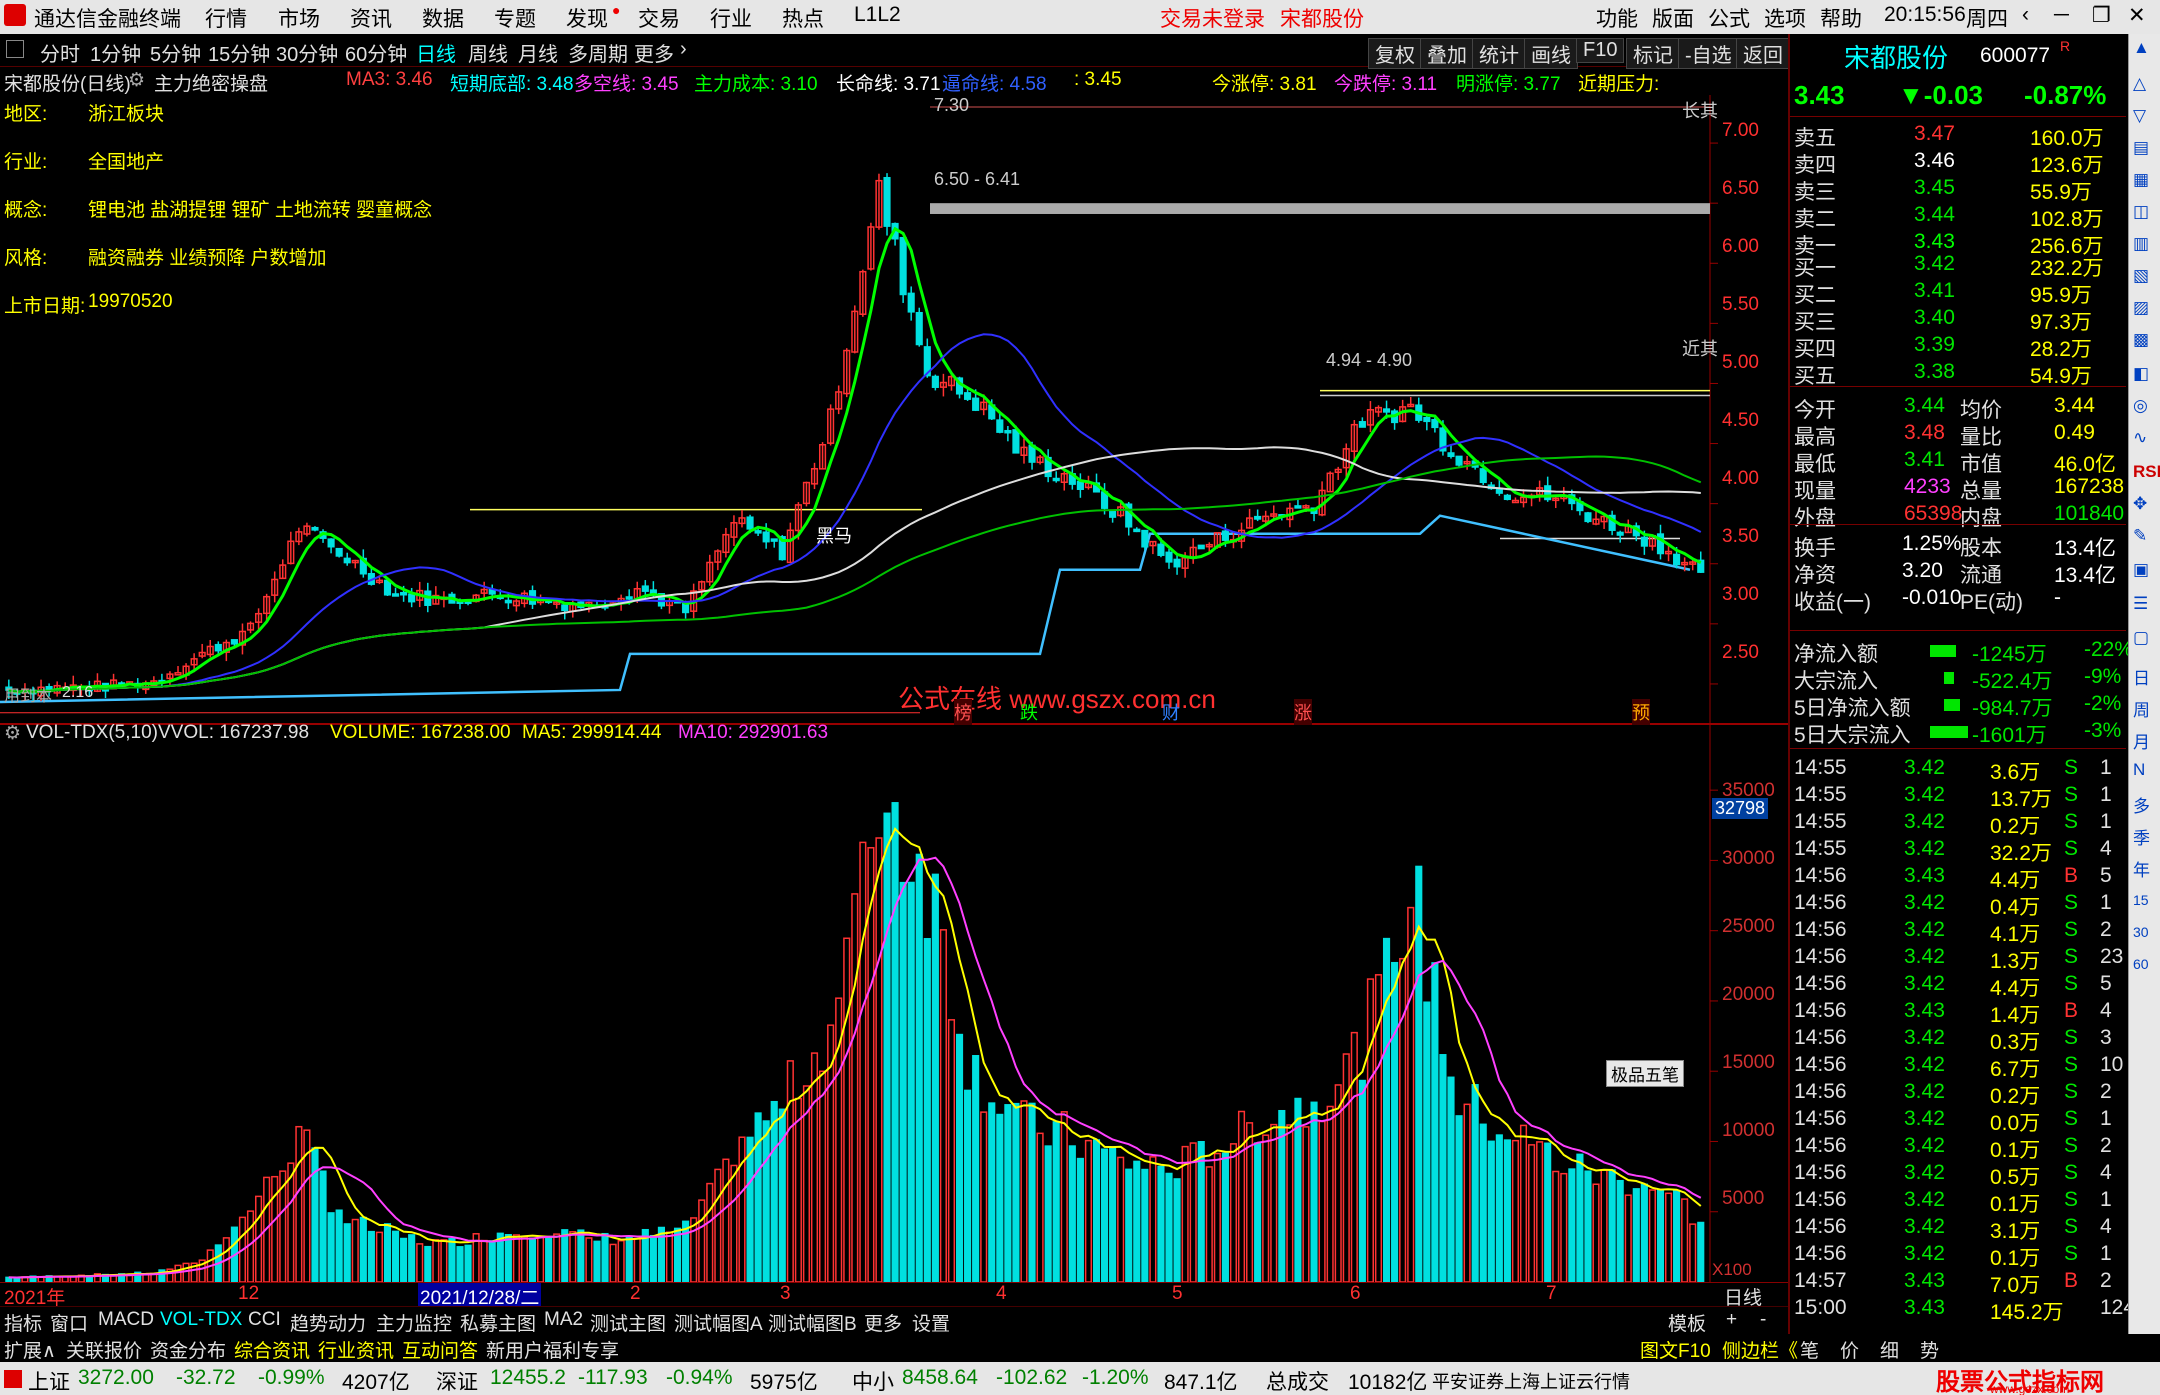 Image resolution: width=2160 pixels, height=1395 pixels. Describe the element at coordinates (2140, 406) in the screenshot. I see `side-compass-icon: ◎` at that location.